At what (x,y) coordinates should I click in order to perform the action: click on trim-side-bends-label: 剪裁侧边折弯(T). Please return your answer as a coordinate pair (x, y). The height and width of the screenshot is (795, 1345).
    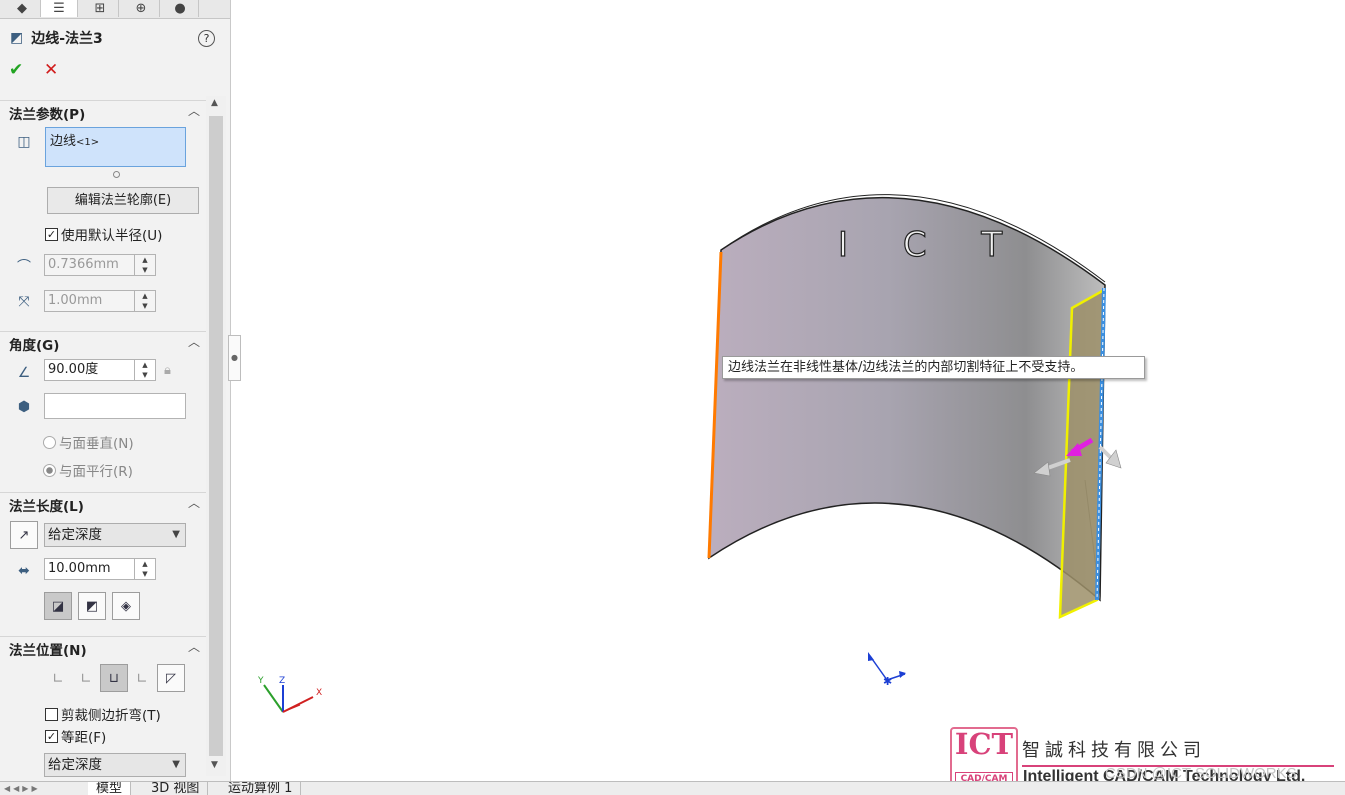
    Looking at the image, I should click on (111, 716).